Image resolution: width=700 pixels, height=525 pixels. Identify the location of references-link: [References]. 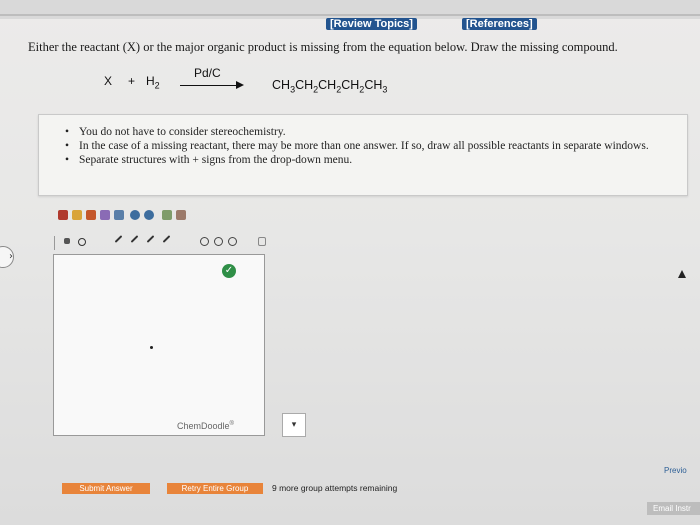
(499, 24).